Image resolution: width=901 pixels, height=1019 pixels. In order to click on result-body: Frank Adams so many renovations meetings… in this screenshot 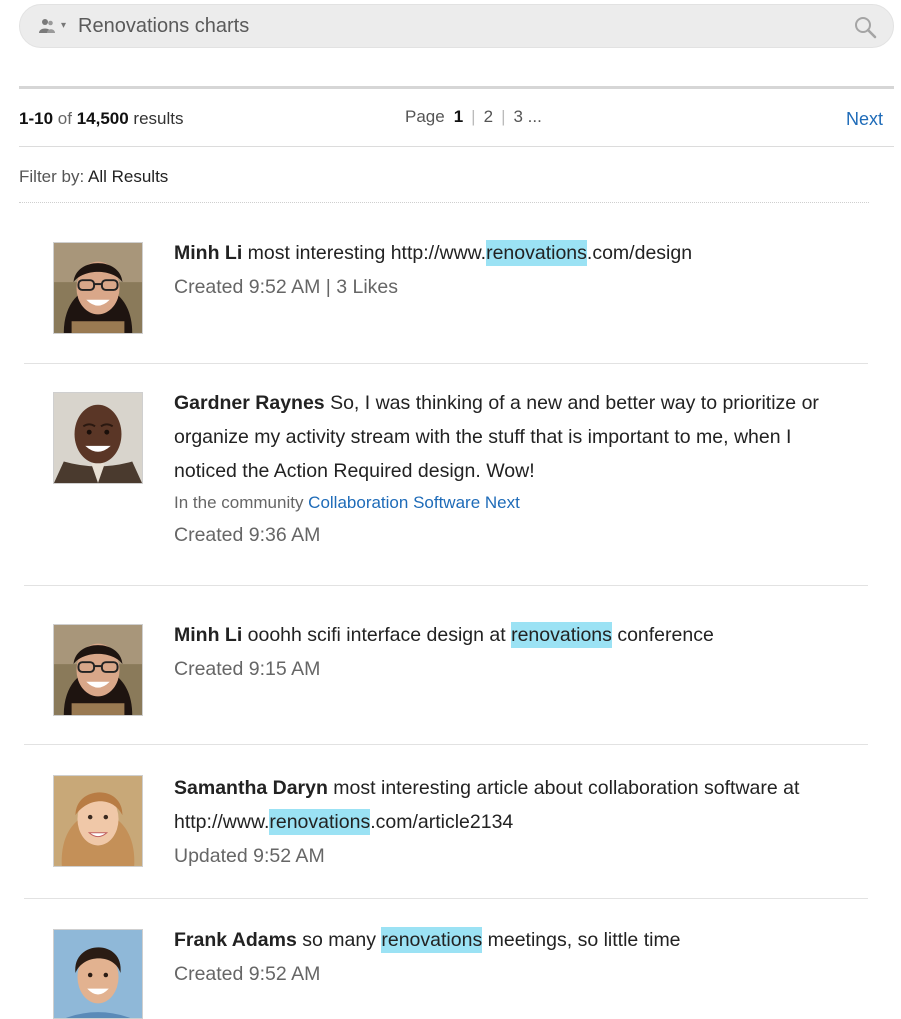, I will do `click(499, 957)`.